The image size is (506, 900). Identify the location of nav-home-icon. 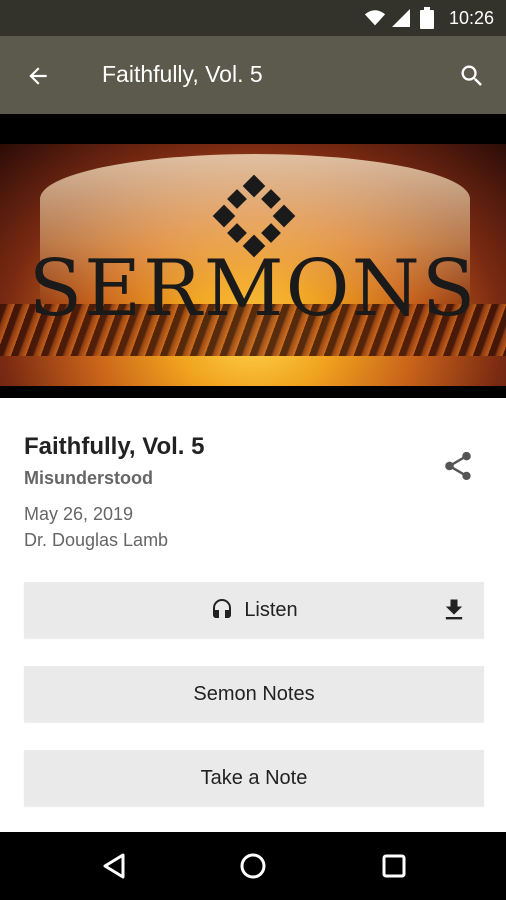
(253, 866).